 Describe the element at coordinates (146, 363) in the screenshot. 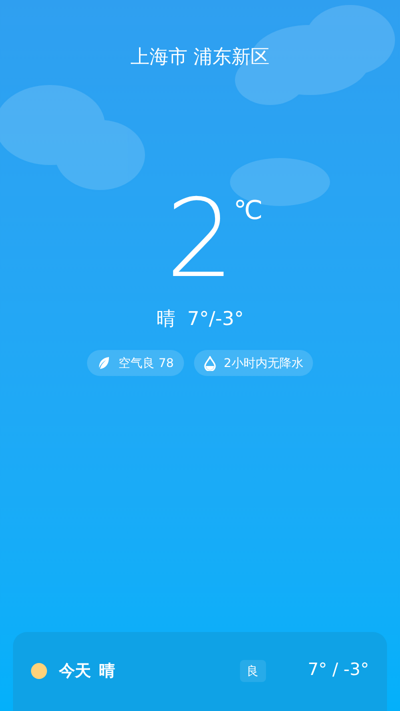

I see `info-chip-text: 空气良 78` at that location.